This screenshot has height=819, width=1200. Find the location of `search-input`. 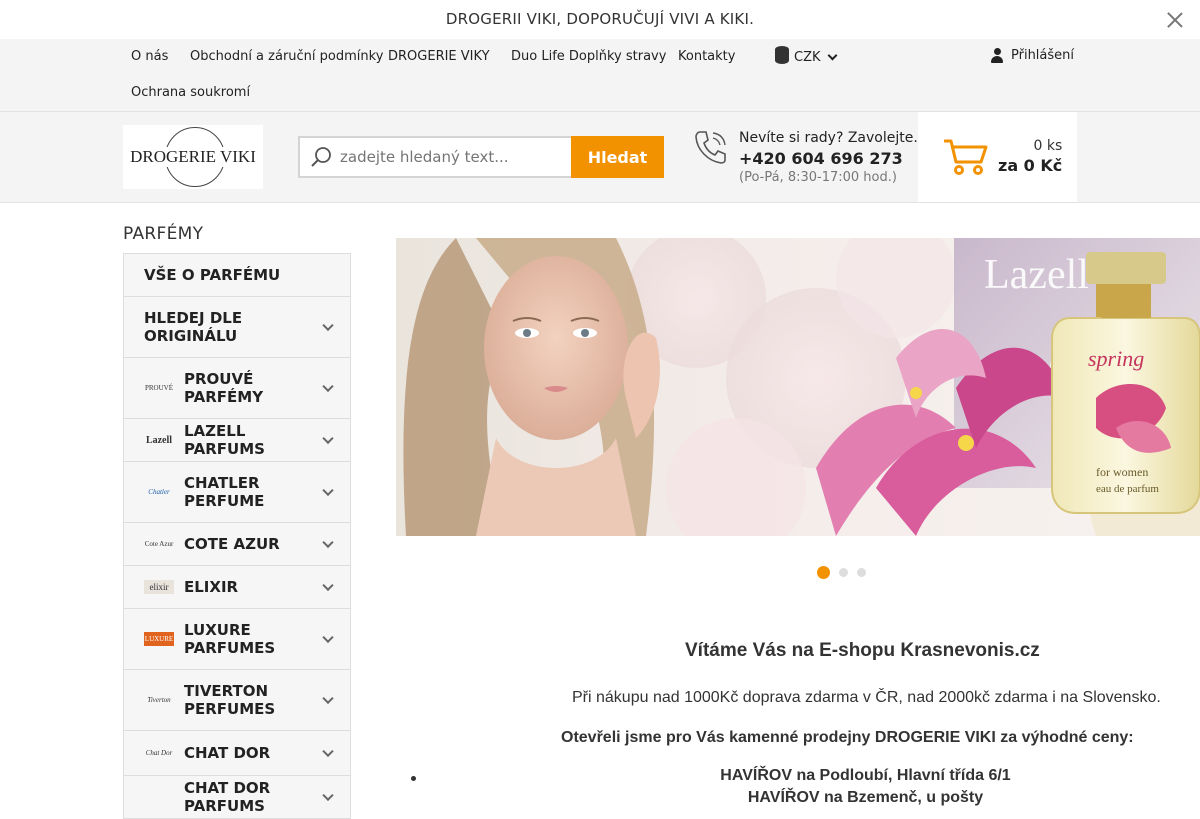

search-input is located at coordinates (450, 157).